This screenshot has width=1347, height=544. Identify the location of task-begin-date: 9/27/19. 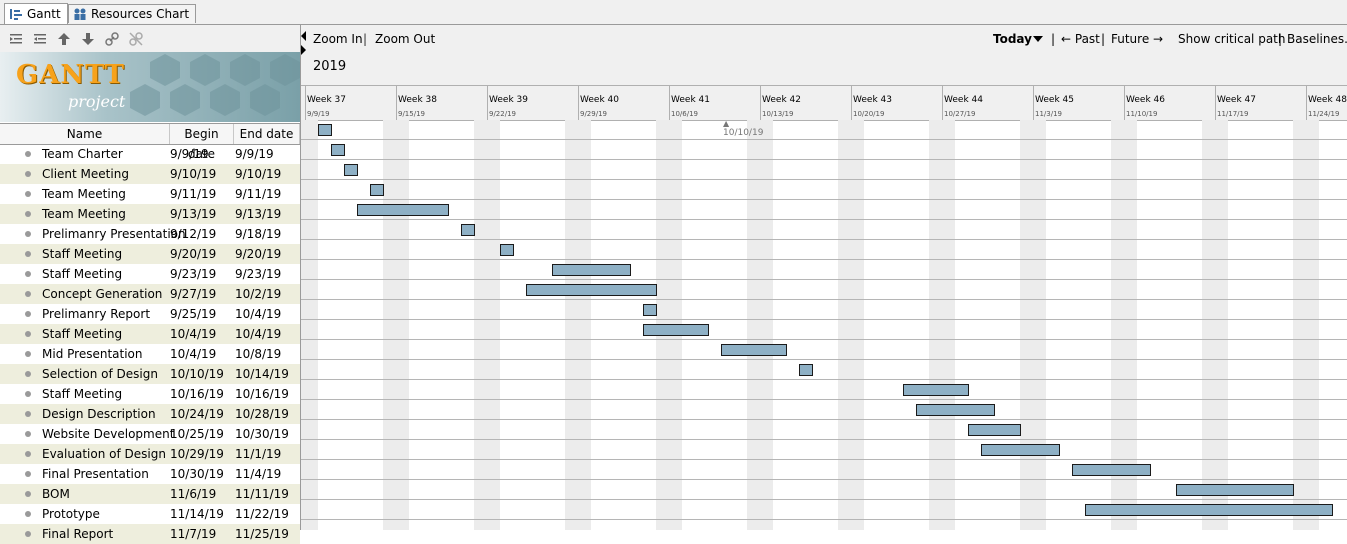
(193, 294).